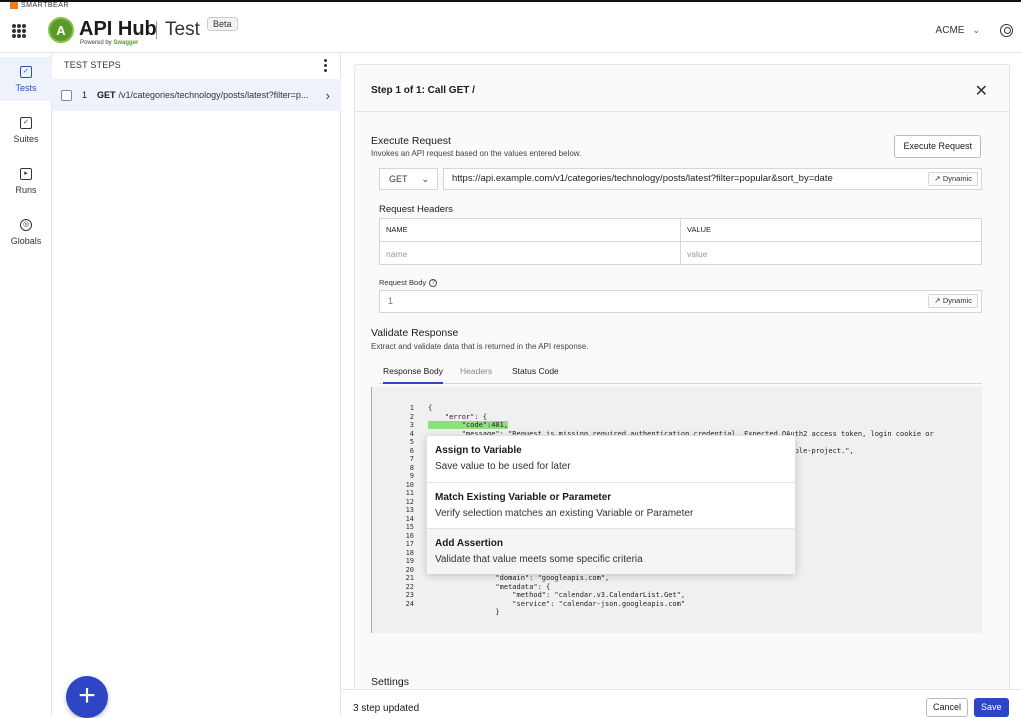 This screenshot has width=1021, height=718. Describe the element at coordinates (680, 301) in the screenshot. I see `request-body-input: 1 ↗ Dynamic` at that location.